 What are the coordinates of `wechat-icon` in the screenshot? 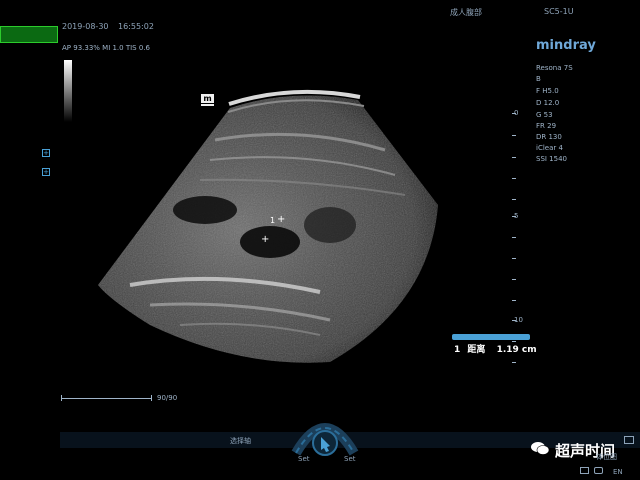 It's located at (540, 448).